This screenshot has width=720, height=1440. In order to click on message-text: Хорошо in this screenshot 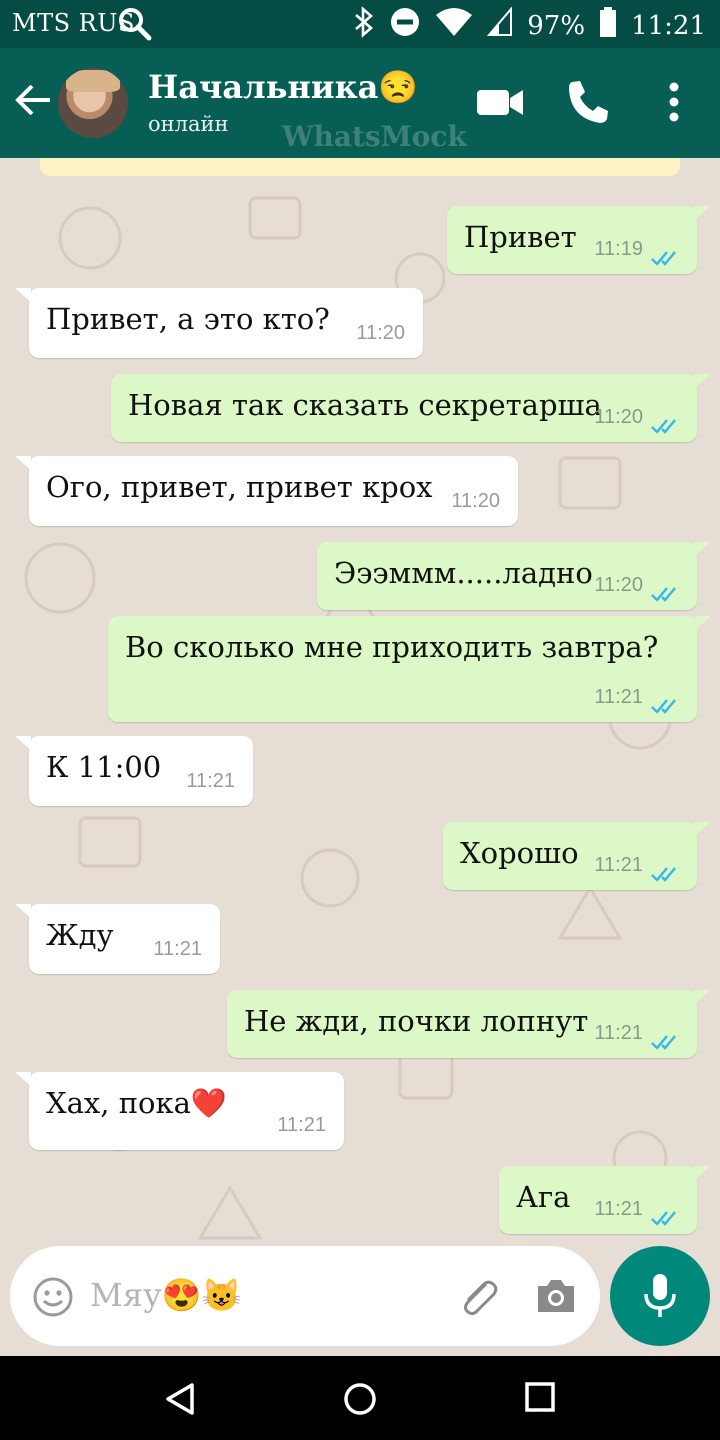, I will do `click(519, 853)`.